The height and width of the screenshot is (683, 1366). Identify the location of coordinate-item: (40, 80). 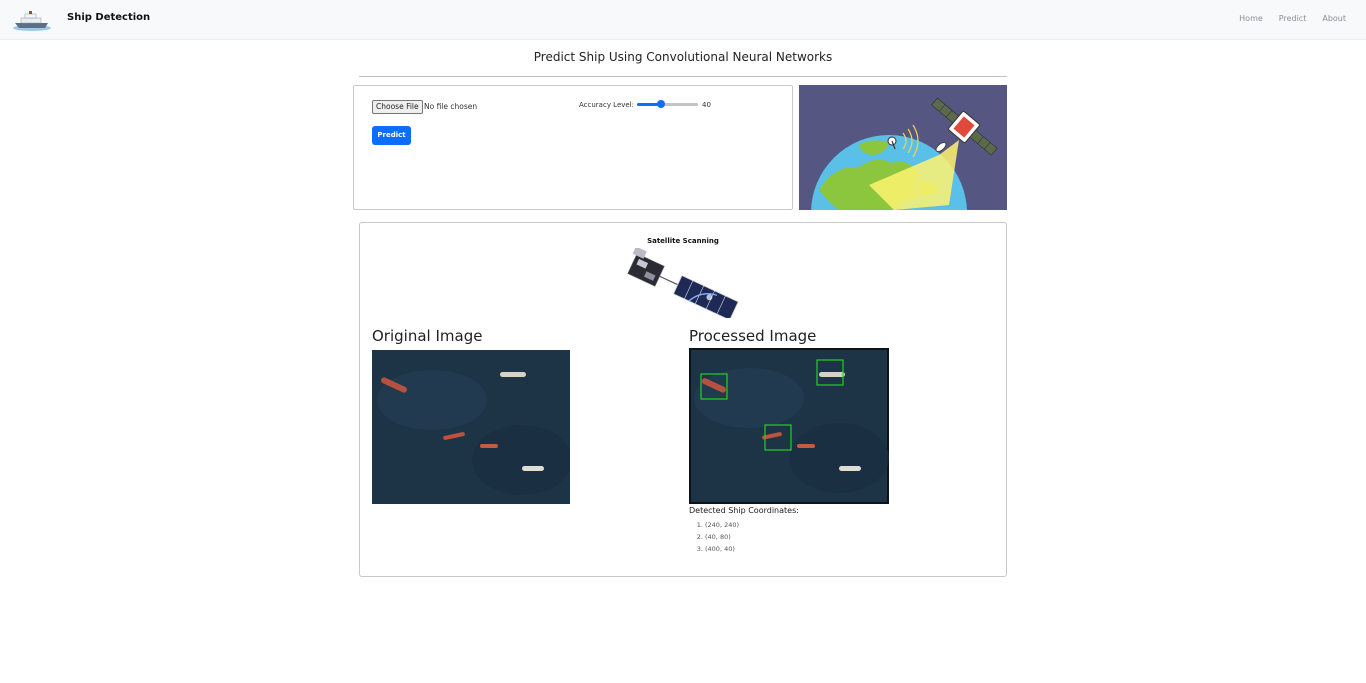
(722, 537).